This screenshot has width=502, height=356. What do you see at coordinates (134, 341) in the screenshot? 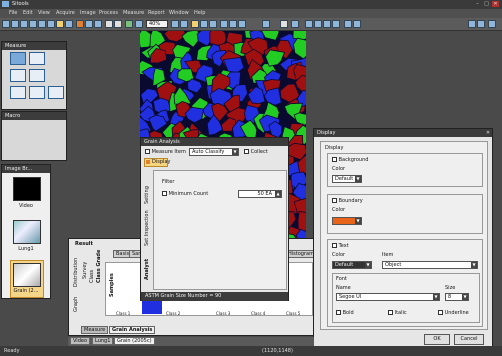
I see `doc-tab-grain: Grain (2005c)` at bounding box center [134, 341].